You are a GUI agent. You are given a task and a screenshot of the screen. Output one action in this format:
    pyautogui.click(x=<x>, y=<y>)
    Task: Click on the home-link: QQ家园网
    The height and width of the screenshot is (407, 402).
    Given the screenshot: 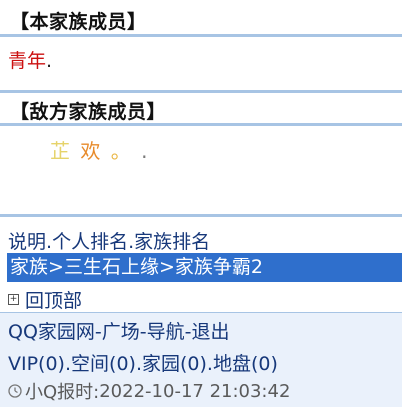 What is the action you would take?
    pyautogui.click(x=51, y=332)
    